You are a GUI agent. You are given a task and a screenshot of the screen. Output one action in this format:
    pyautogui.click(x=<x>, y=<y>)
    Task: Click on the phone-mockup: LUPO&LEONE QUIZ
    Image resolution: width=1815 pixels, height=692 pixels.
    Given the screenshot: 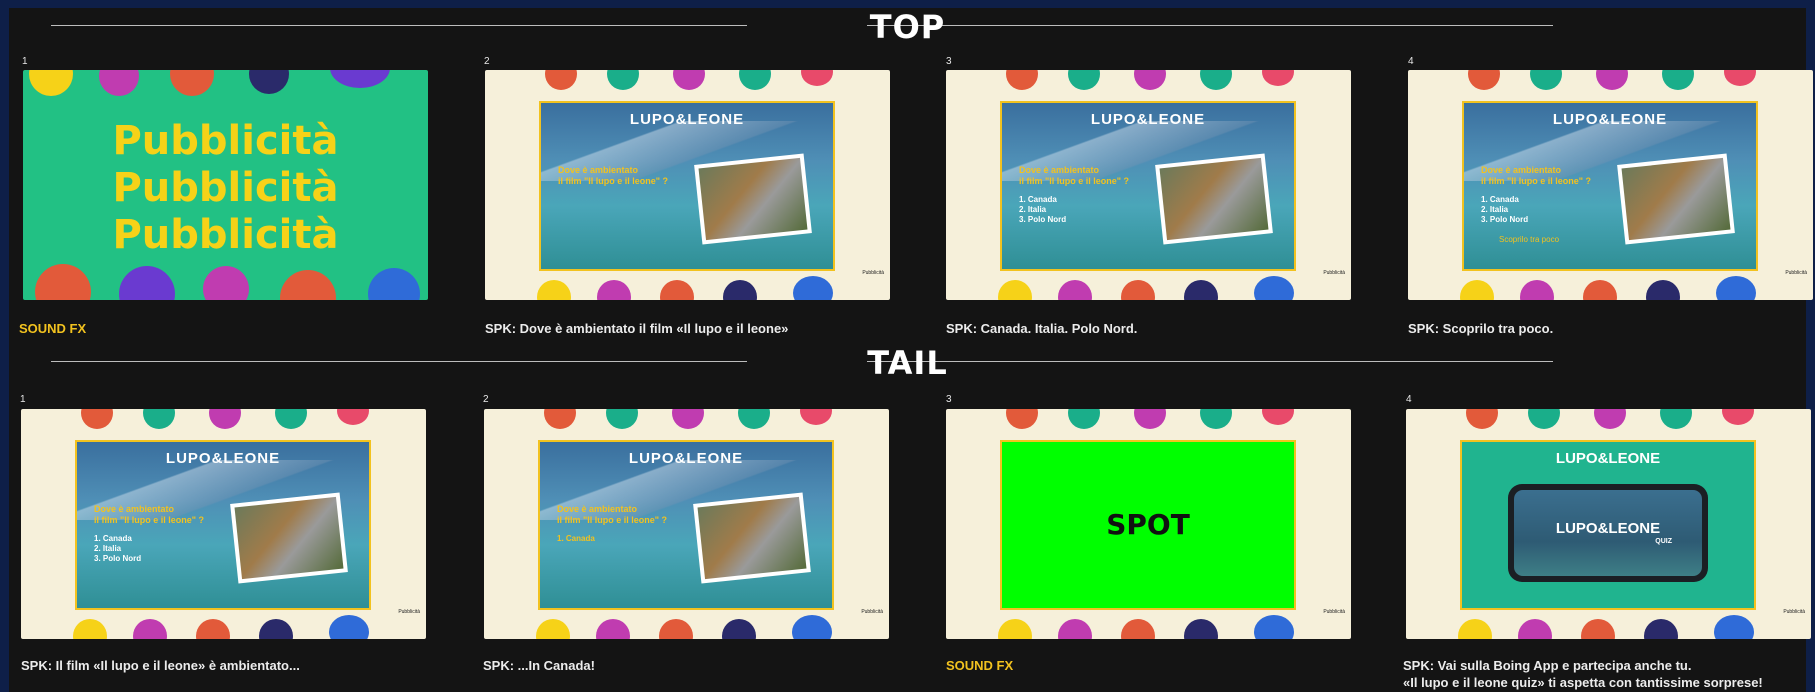 What is the action you would take?
    pyautogui.click(x=1608, y=533)
    